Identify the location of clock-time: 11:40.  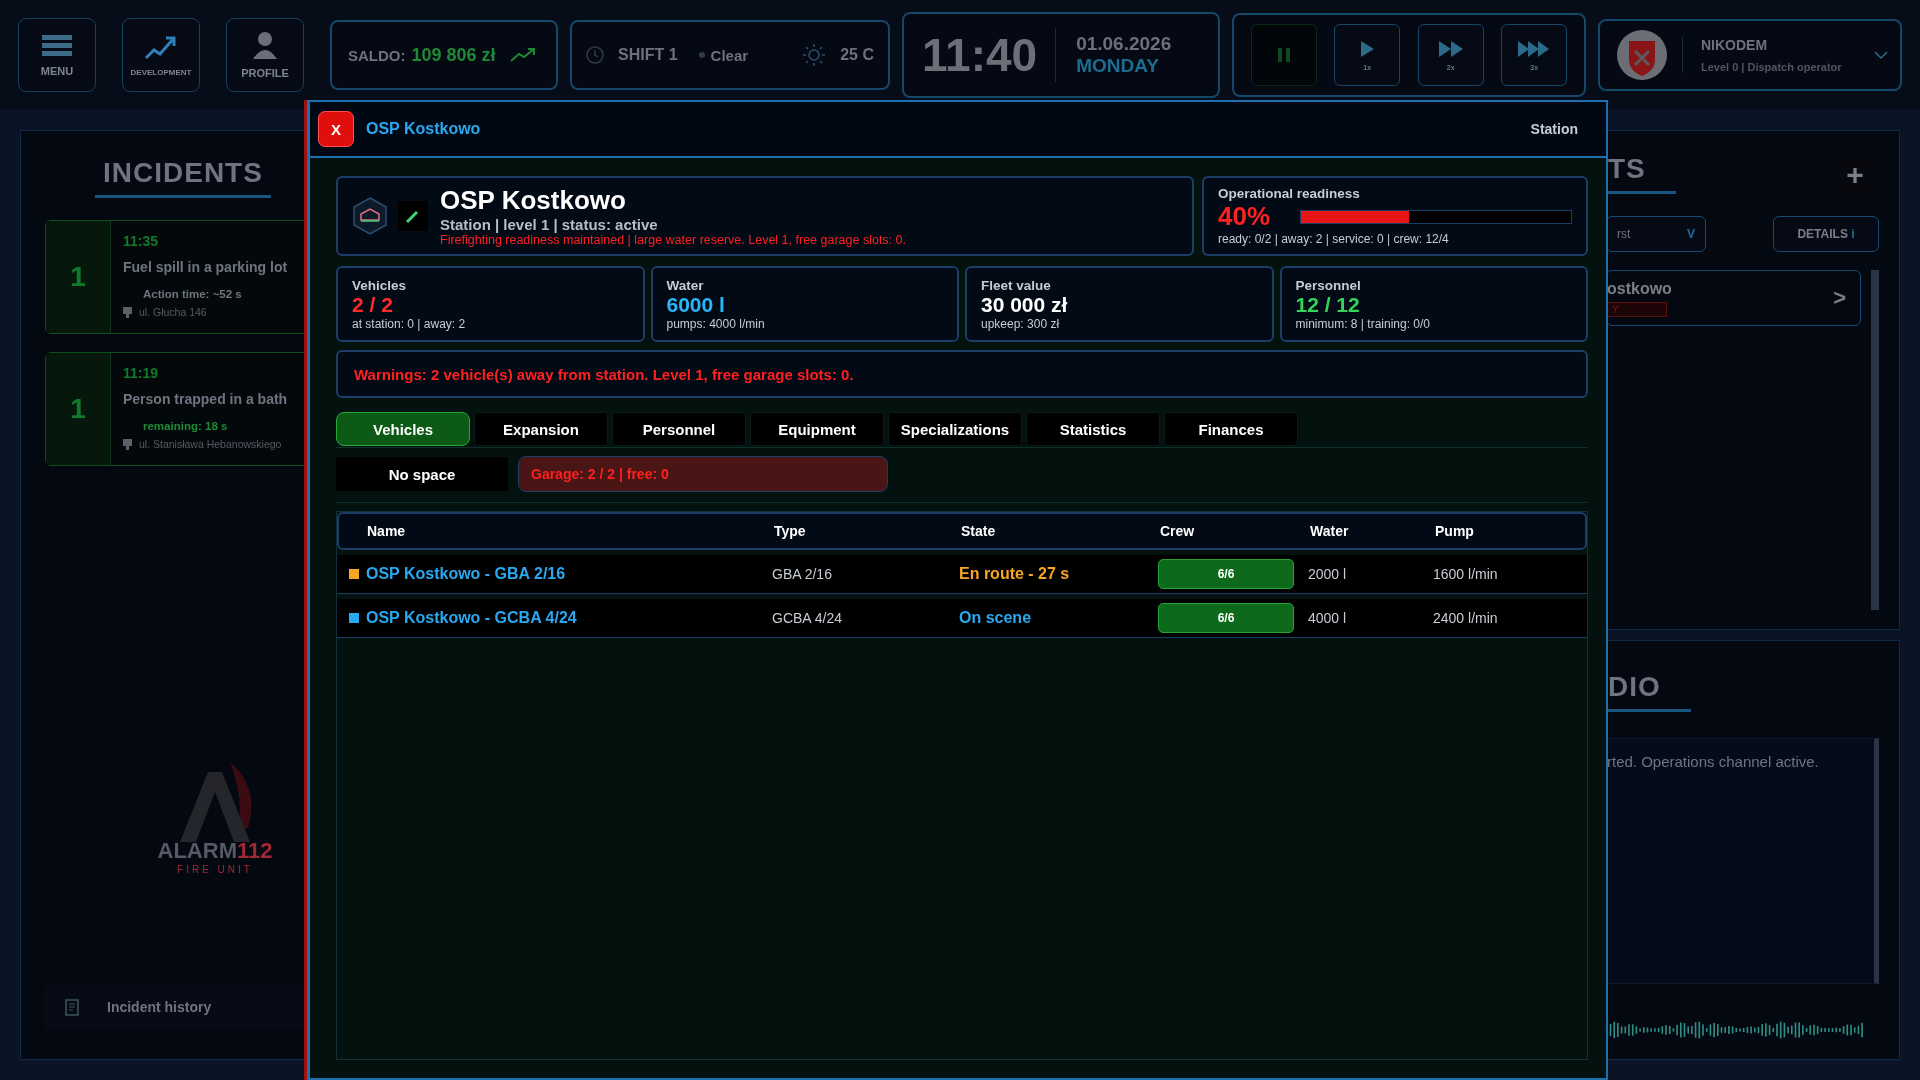
(989, 55).